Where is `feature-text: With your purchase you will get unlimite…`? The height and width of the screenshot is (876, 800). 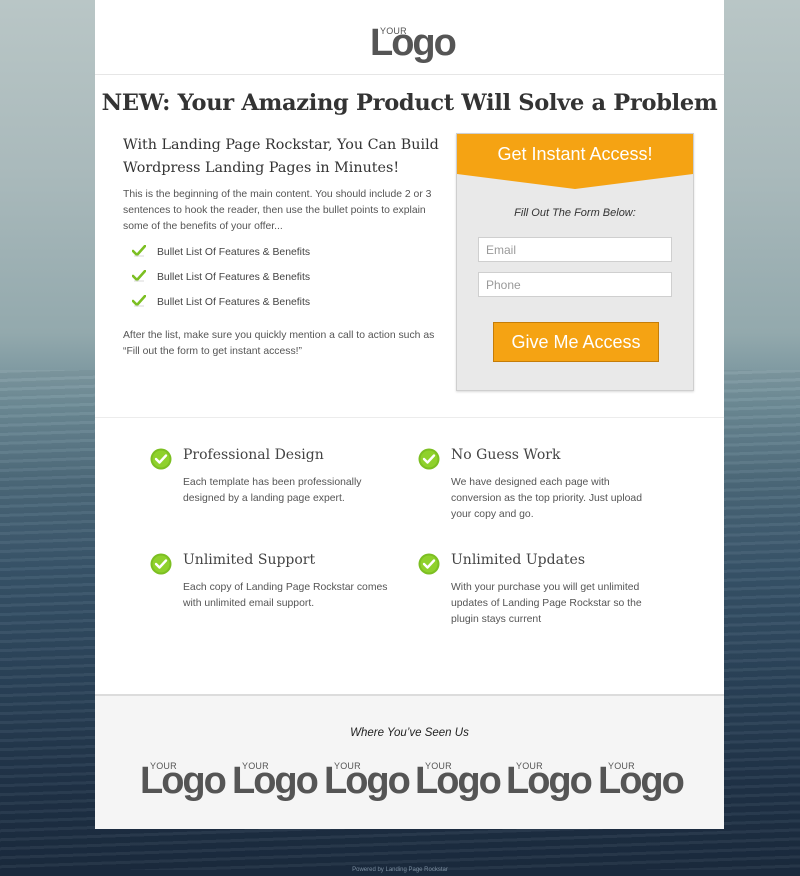
feature-text: With your purchase you will get unlimite… is located at coordinates (546, 603).